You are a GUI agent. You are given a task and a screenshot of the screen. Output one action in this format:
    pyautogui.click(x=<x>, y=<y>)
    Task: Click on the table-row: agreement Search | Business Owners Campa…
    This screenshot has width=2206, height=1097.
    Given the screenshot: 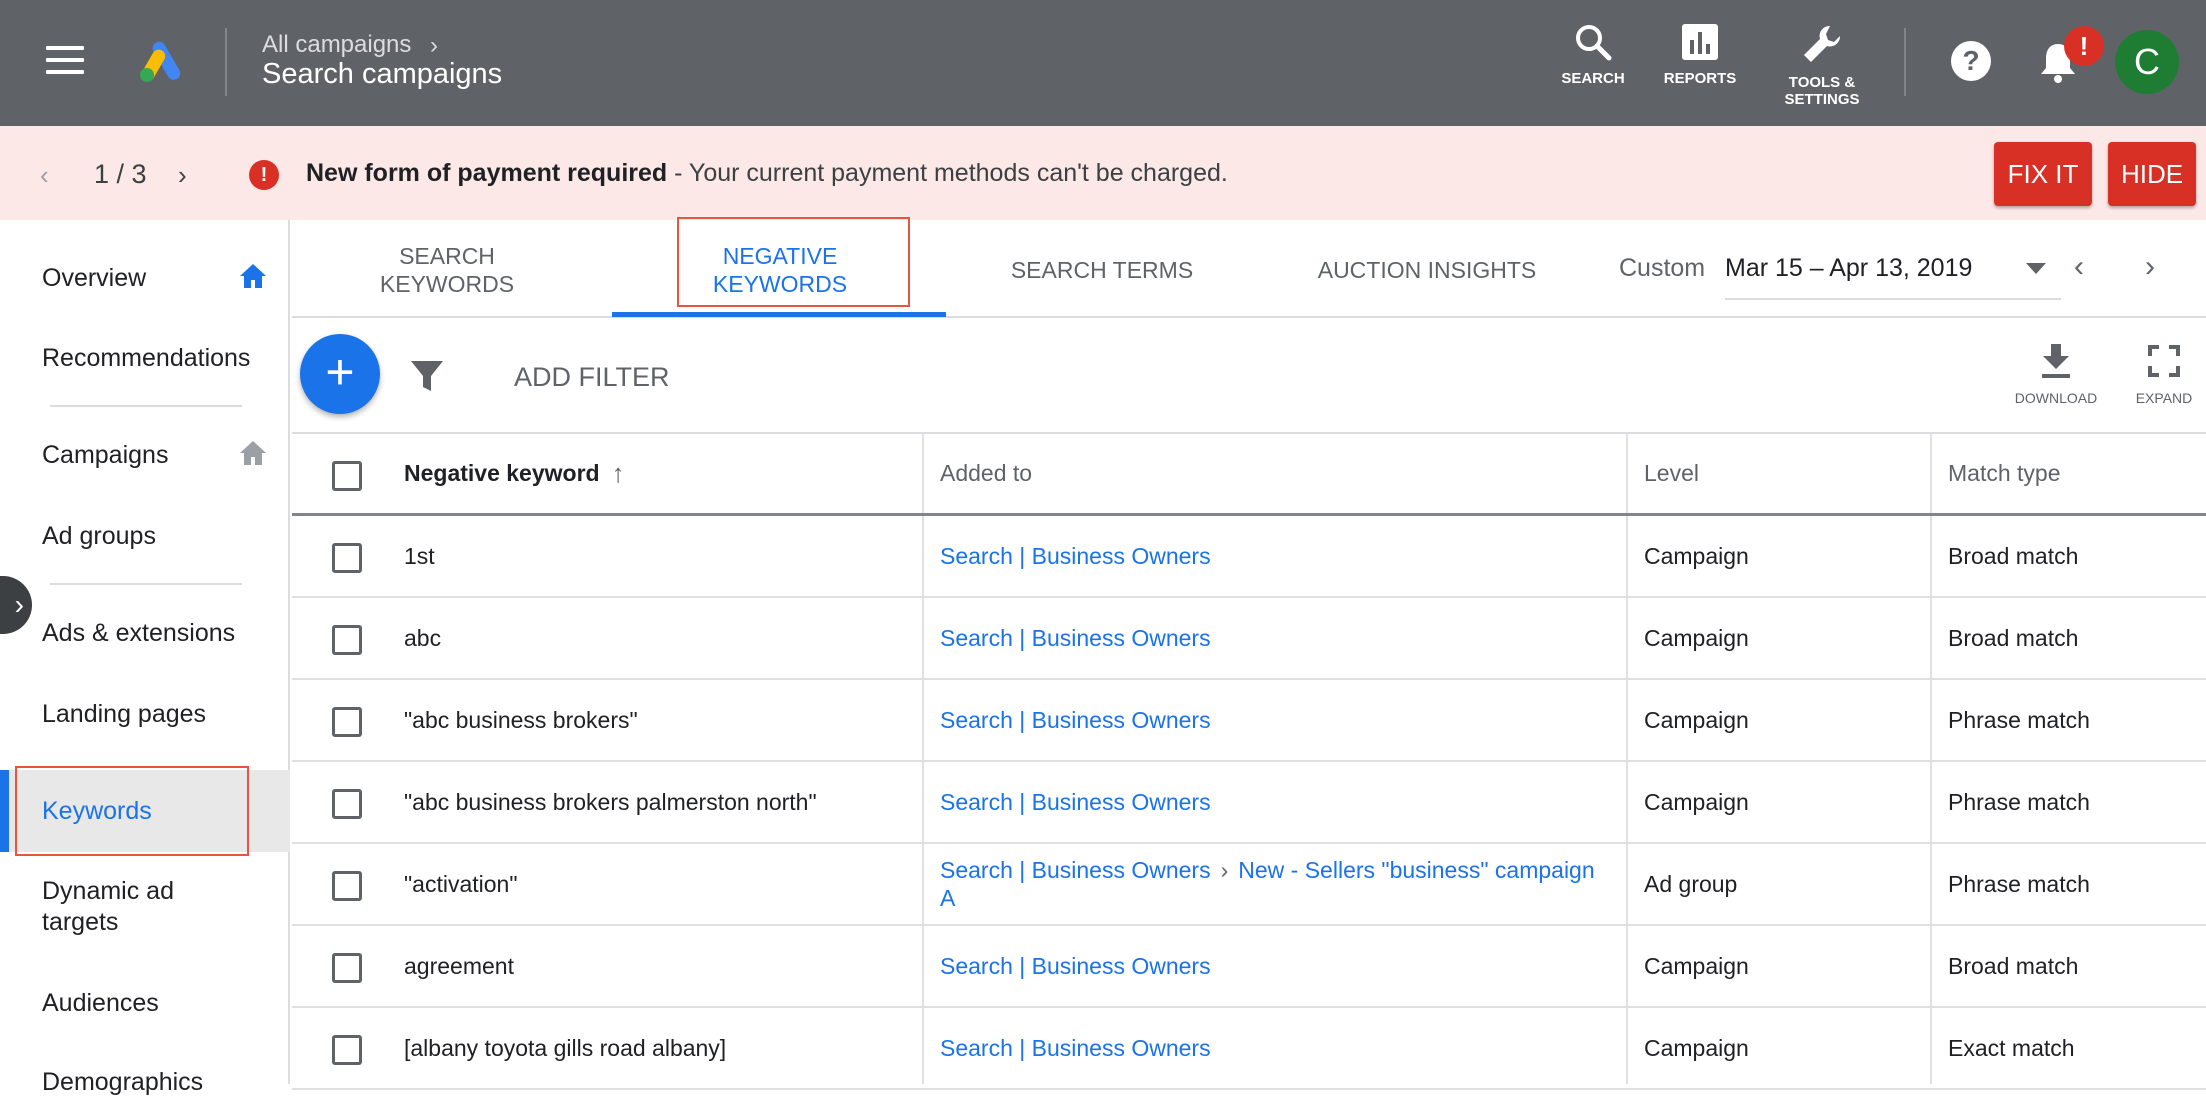 What is the action you would take?
    pyautogui.click(x=1249, y=967)
    